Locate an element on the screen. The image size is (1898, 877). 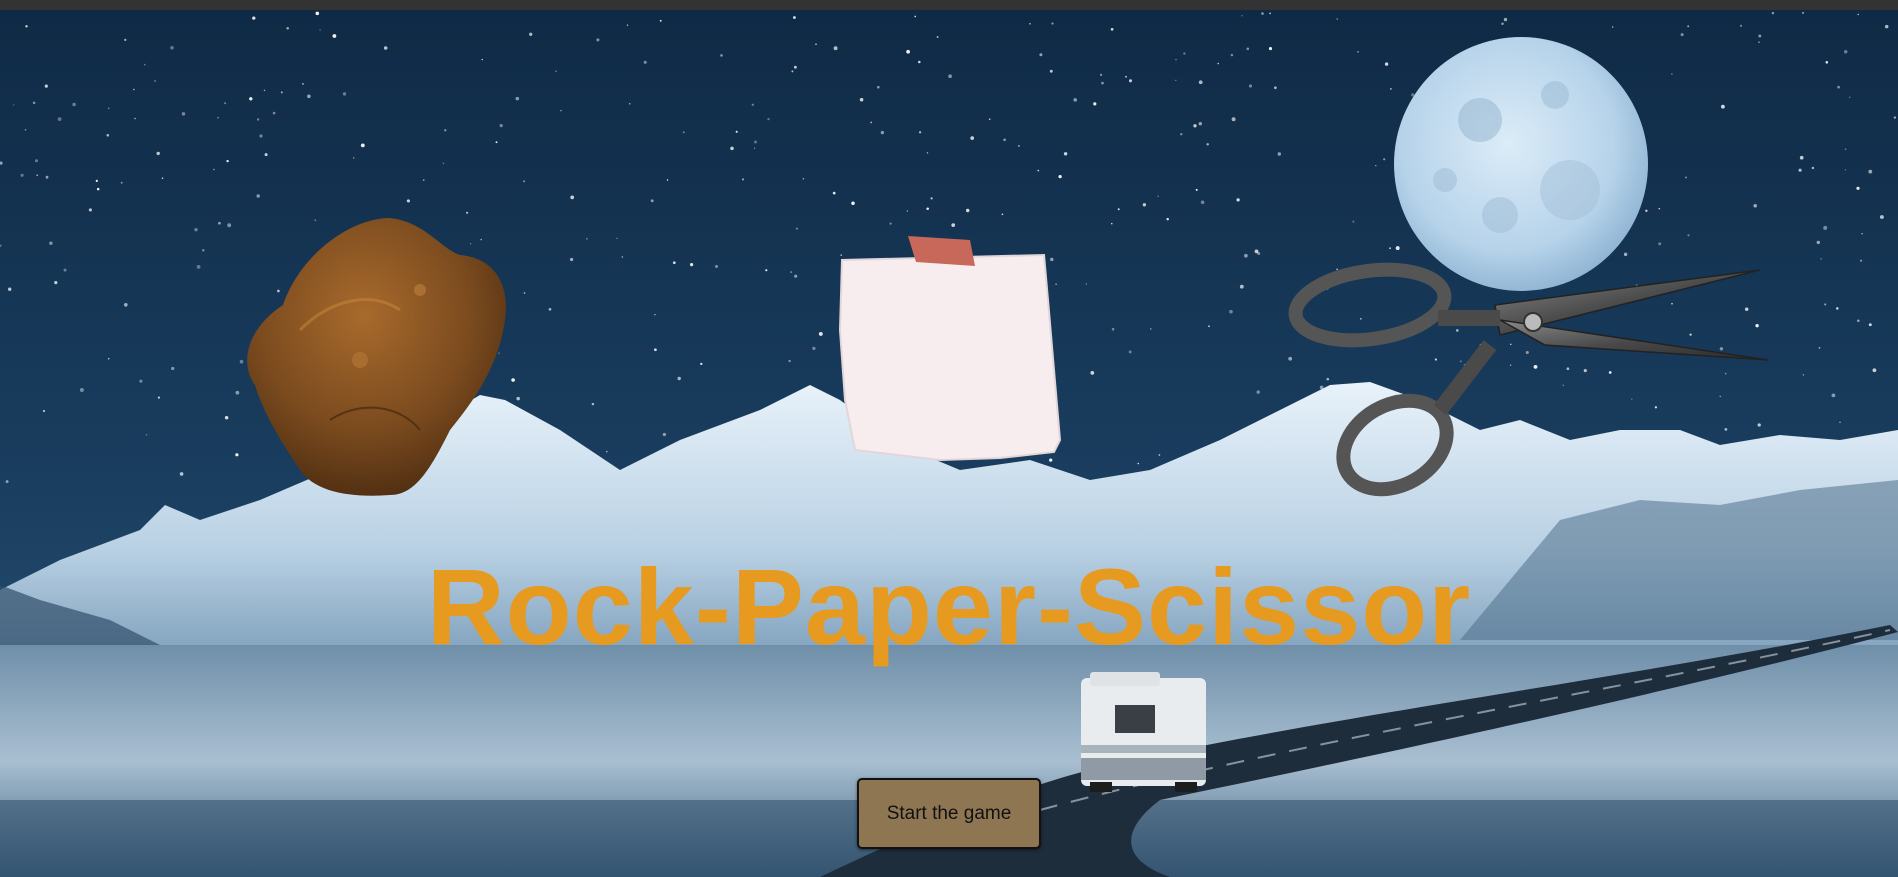
rv-image is located at coordinates (1143, 732).